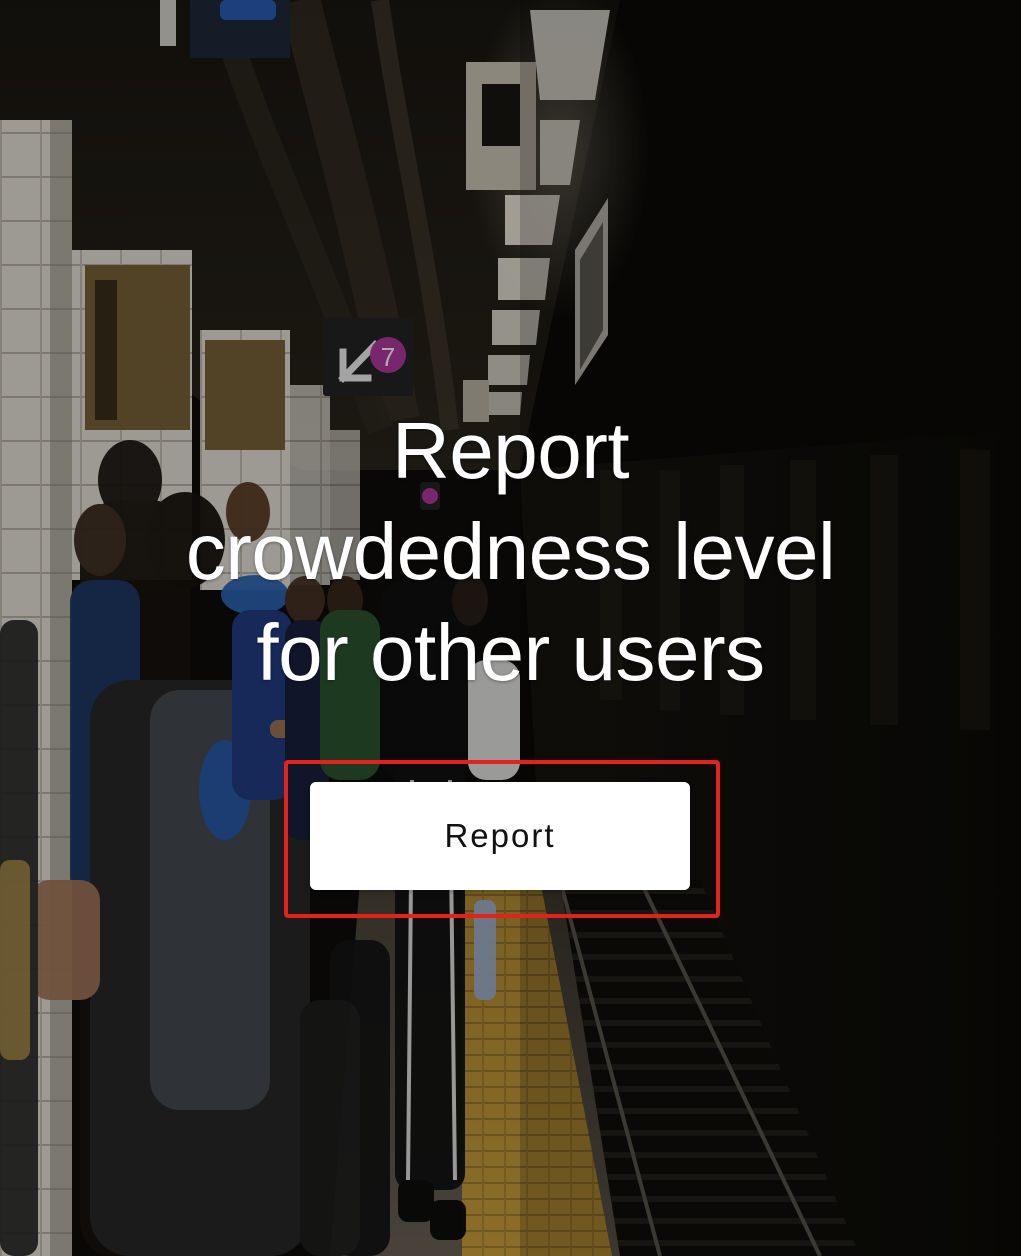 The height and width of the screenshot is (1256, 1021). Describe the element at coordinates (510, 652) in the screenshot. I see `headline-line-3: for other users` at that location.